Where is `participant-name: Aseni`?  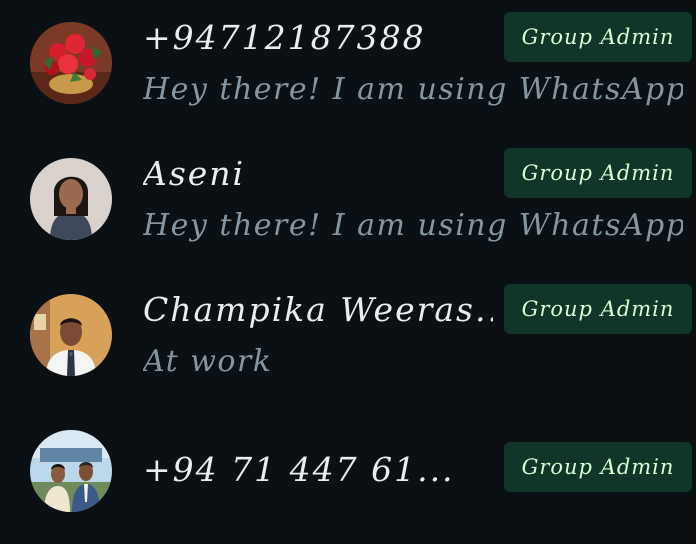
participant-name: Aseni is located at coordinates (194, 173).